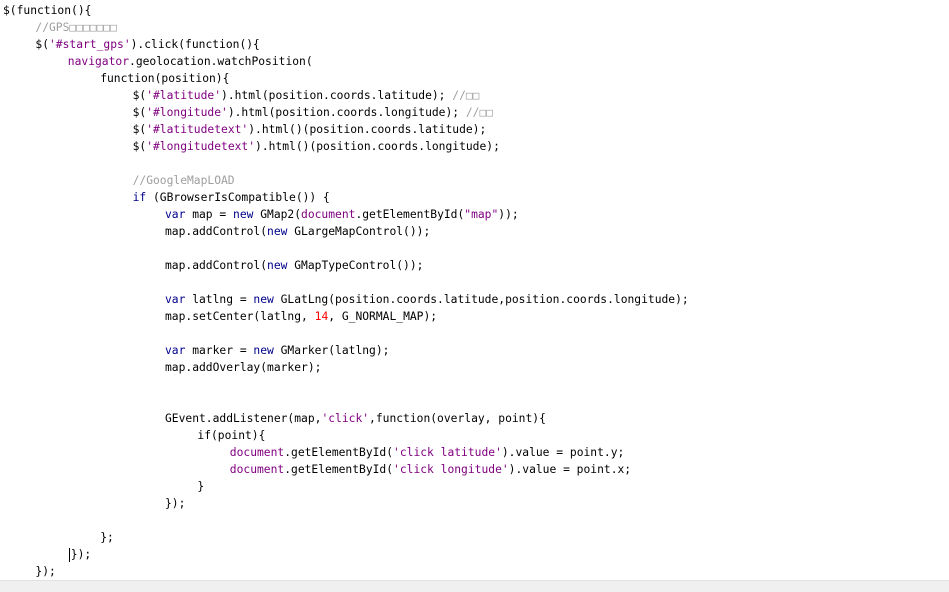  Describe the element at coordinates (209, 214) in the screenshot. I see `code-token: map =` at that location.